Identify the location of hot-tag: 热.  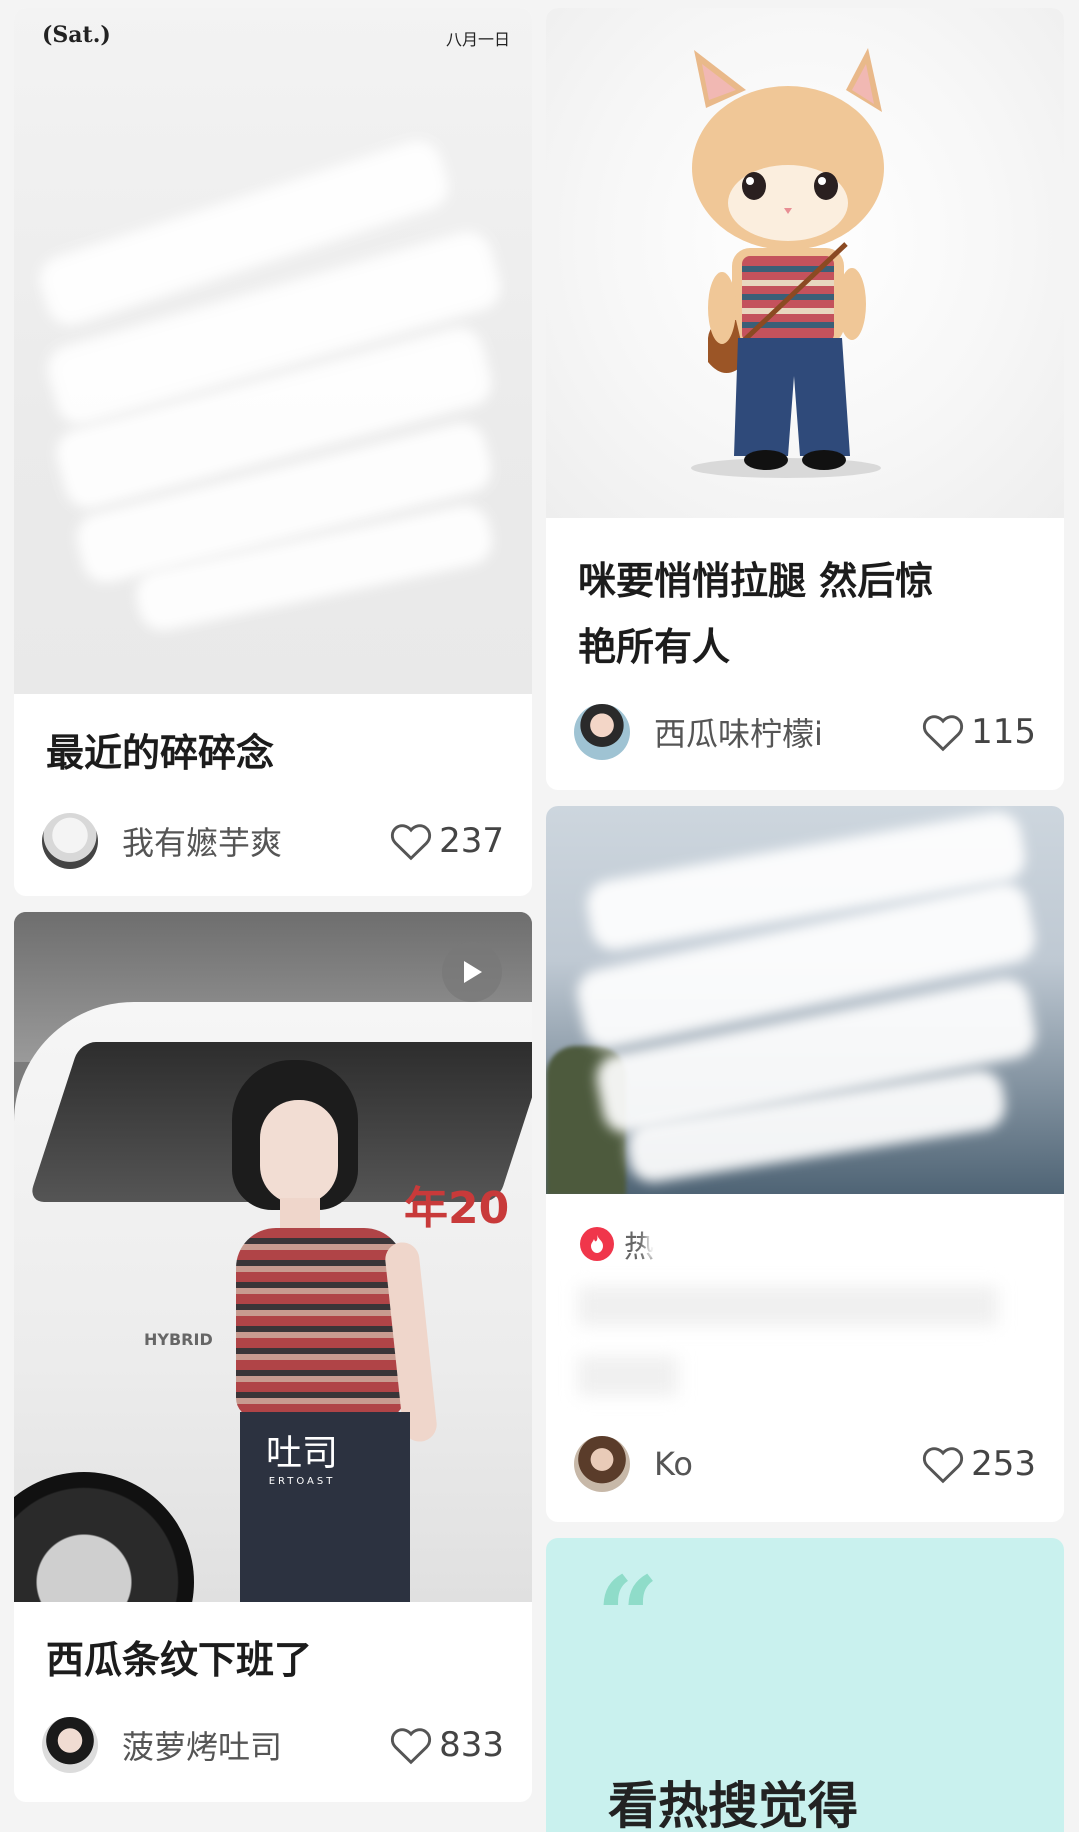
(643, 1244).